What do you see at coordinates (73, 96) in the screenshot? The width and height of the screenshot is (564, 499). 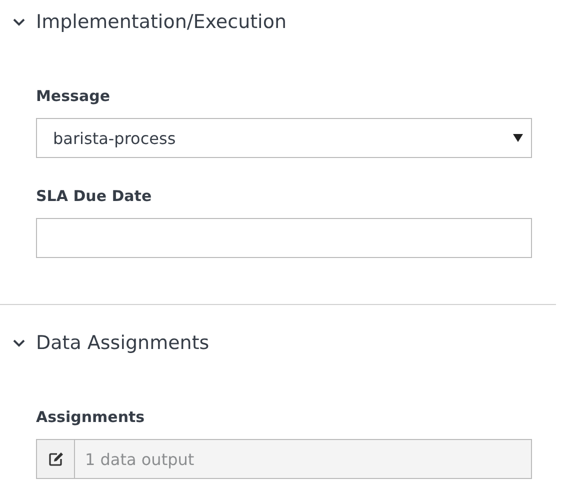 I see `field-label: Message` at bounding box center [73, 96].